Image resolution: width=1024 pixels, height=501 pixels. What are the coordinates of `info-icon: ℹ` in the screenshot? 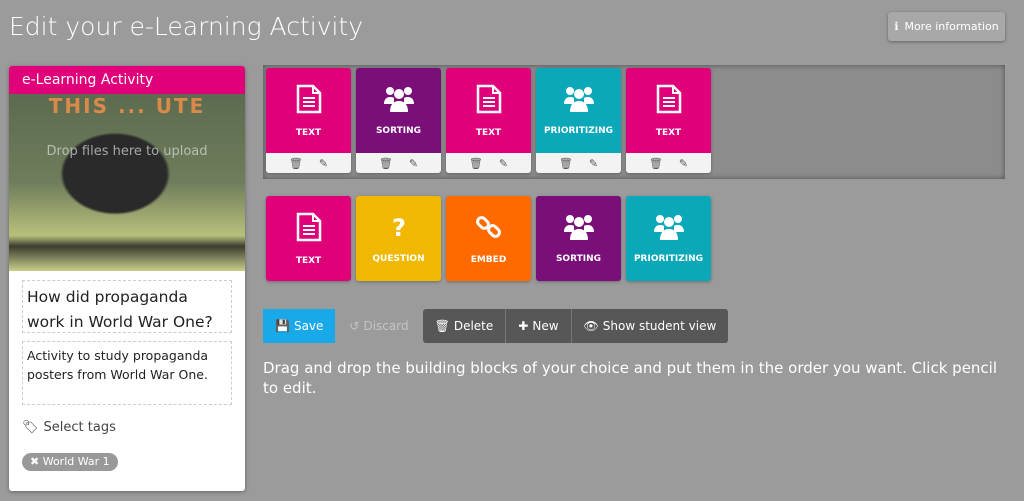 It's located at (896, 26).